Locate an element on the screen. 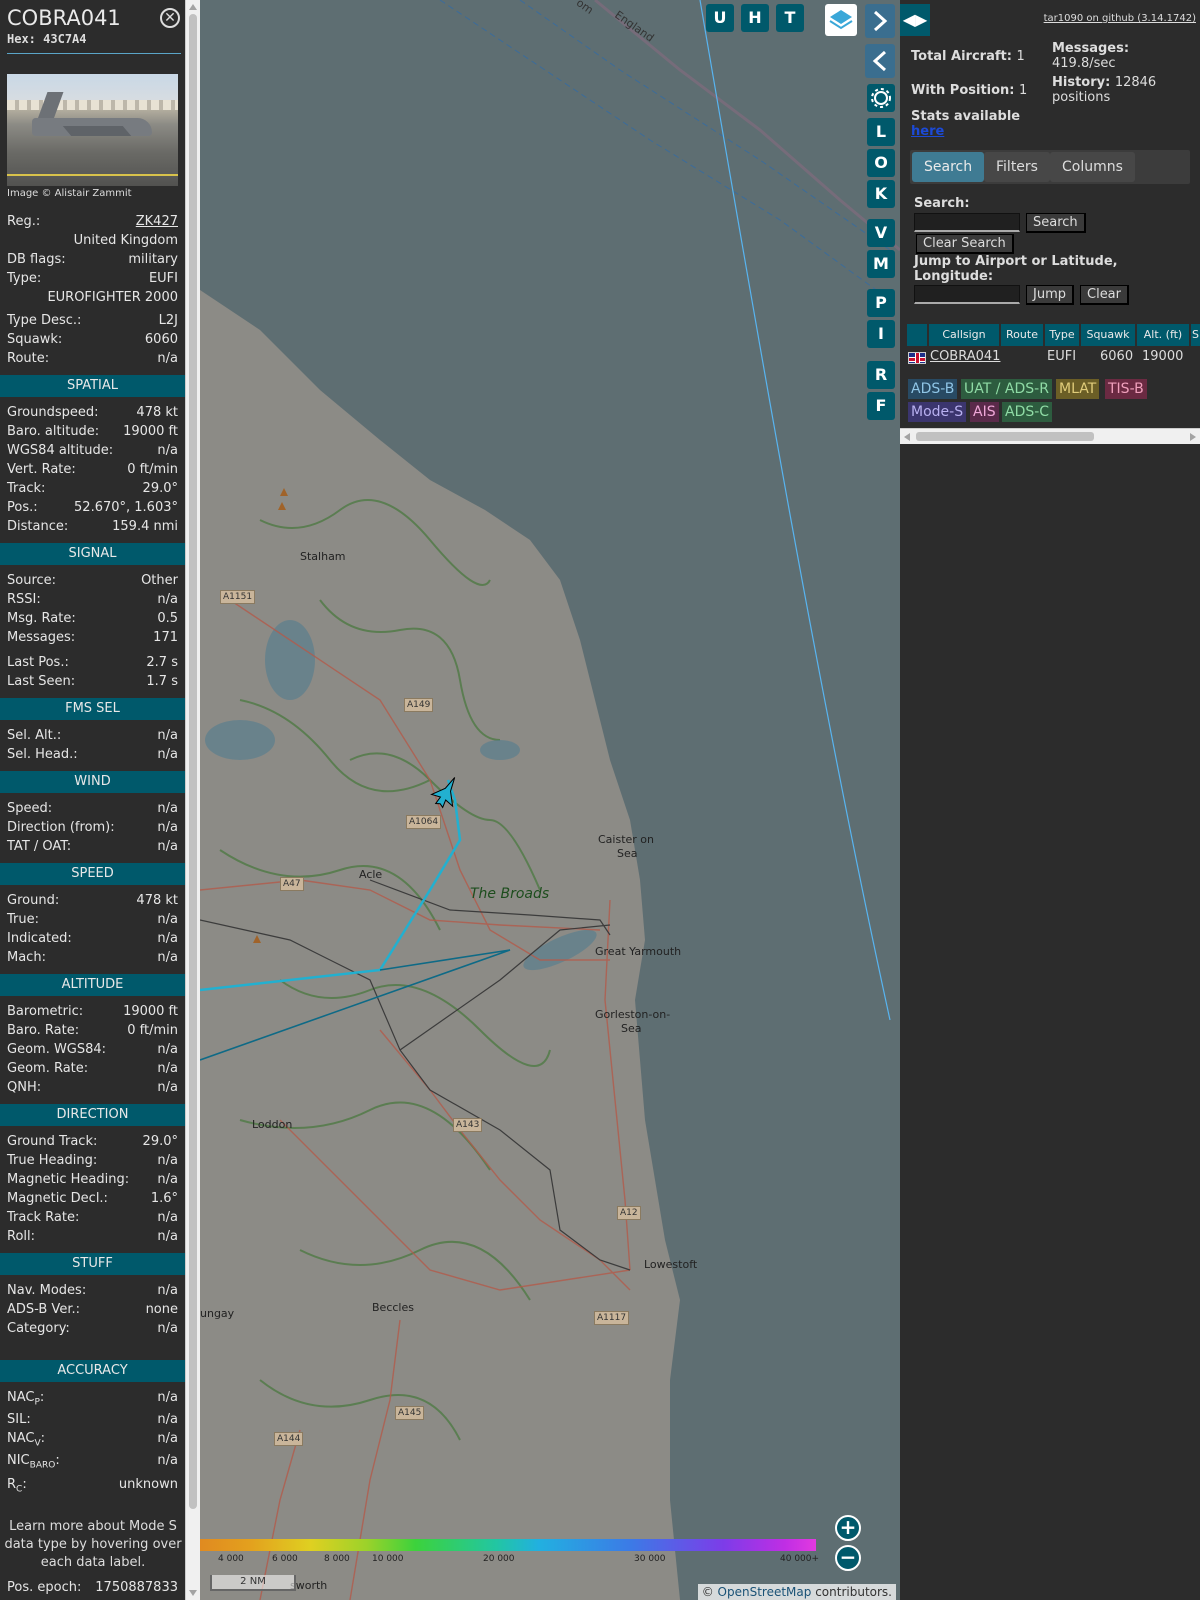  table-horizontal-scrollbar is located at coordinates (1050, 436).